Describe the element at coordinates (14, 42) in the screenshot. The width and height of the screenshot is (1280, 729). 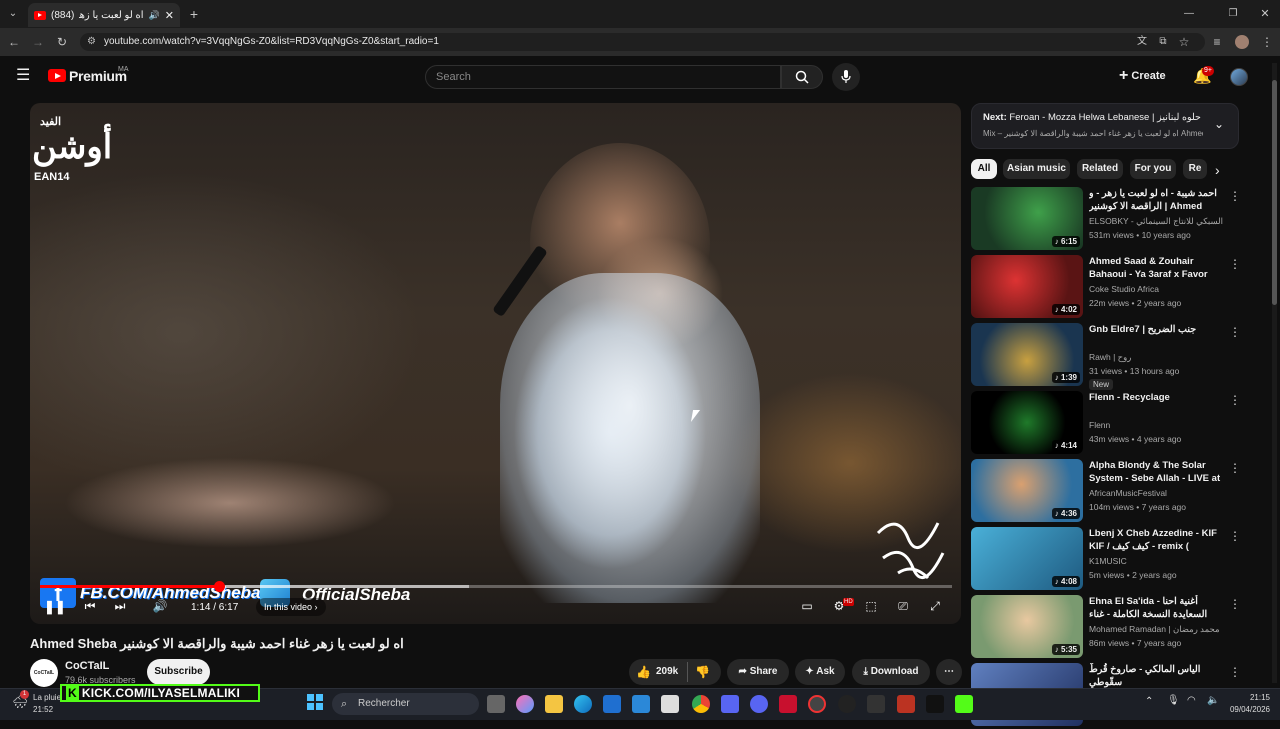
I see `back-icon: ←` at that location.